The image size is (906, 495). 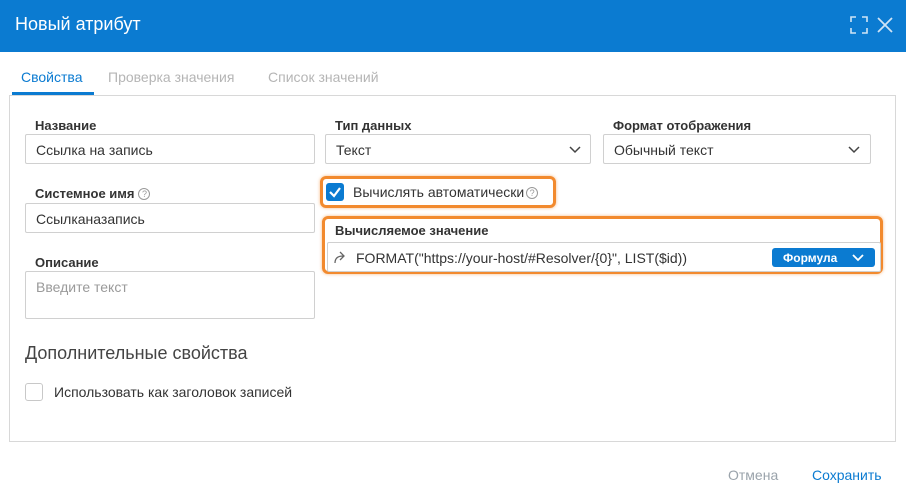 What do you see at coordinates (51, 77) in the screenshot?
I see `tab-properties: Свойства` at bounding box center [51, 77].